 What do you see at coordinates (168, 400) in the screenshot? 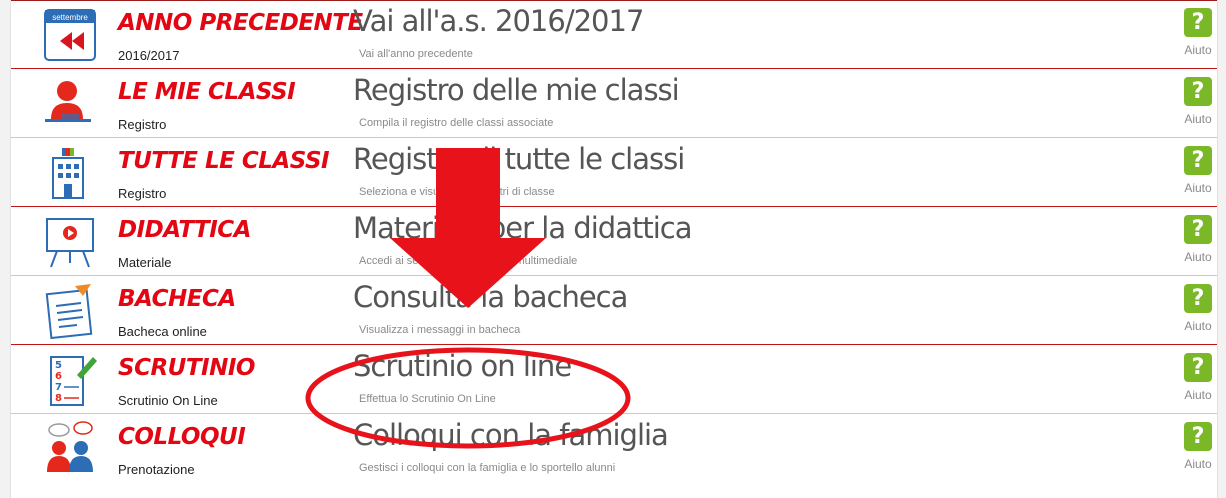
I see `row-subtitle: Scrutinio On Line` at bounding box center [168, 400].